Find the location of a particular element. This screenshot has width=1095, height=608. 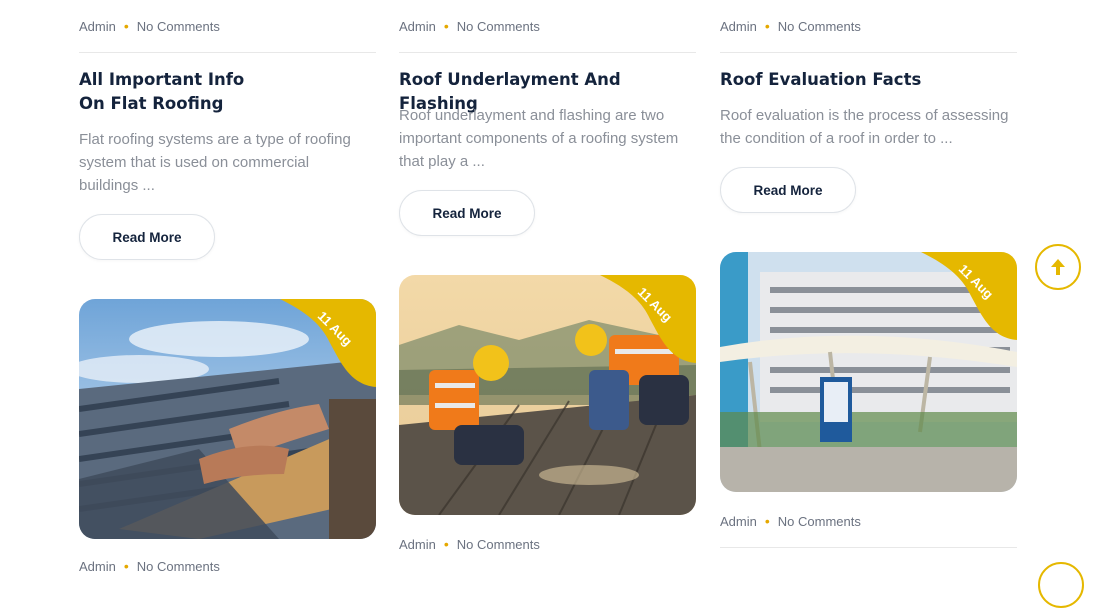

post-title: All Important Info On Flat Roofing is located at coordinates (227, 92).